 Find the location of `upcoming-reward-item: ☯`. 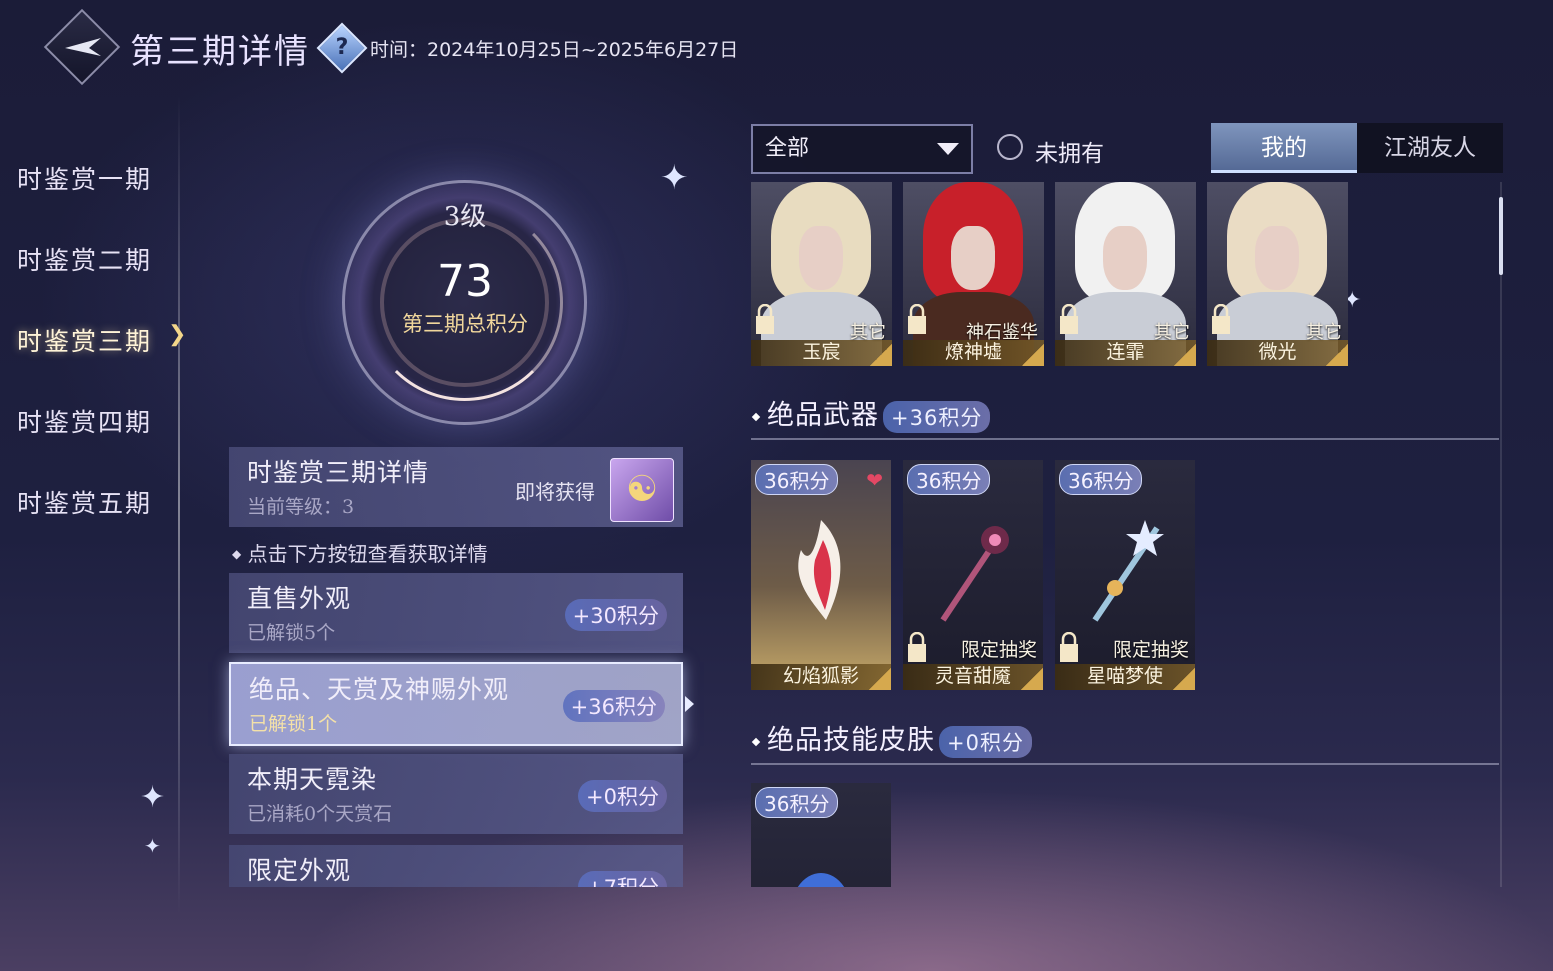

upcoming-reward-item: ☯ is located at coordinates (642, 490).